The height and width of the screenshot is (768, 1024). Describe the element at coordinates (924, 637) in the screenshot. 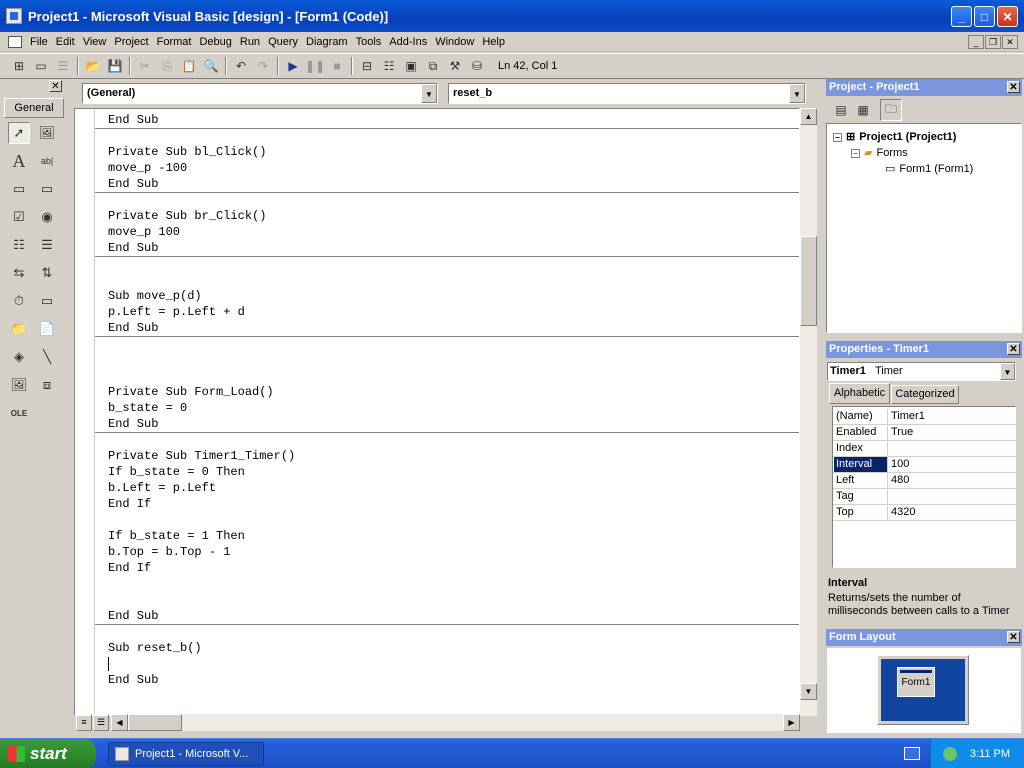

I see `form-layout-header: Form Layout ✕` at that location.